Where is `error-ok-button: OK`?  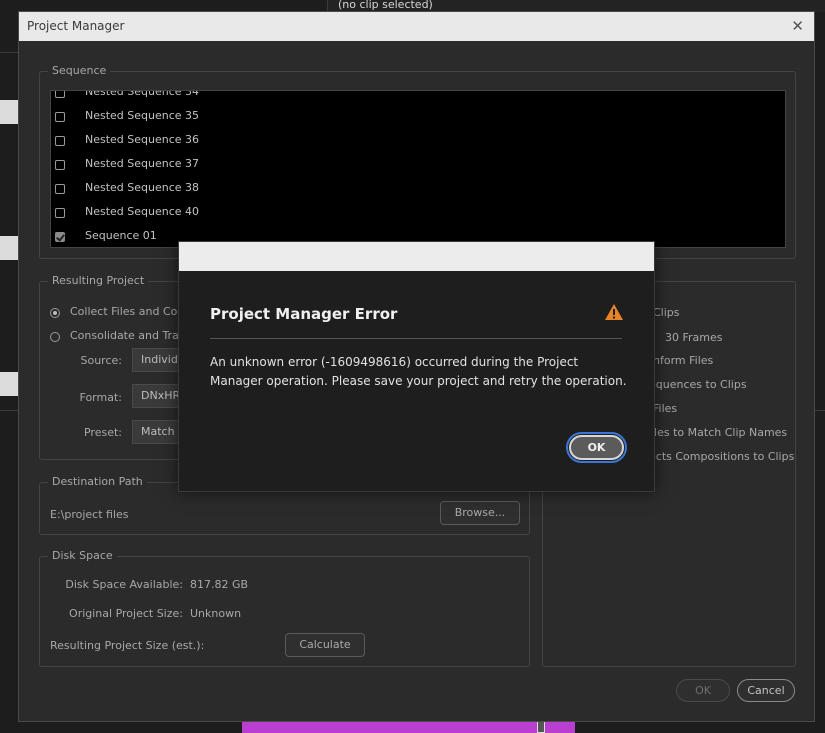 error-ok-button: OK is located at coordinates (596, 447).